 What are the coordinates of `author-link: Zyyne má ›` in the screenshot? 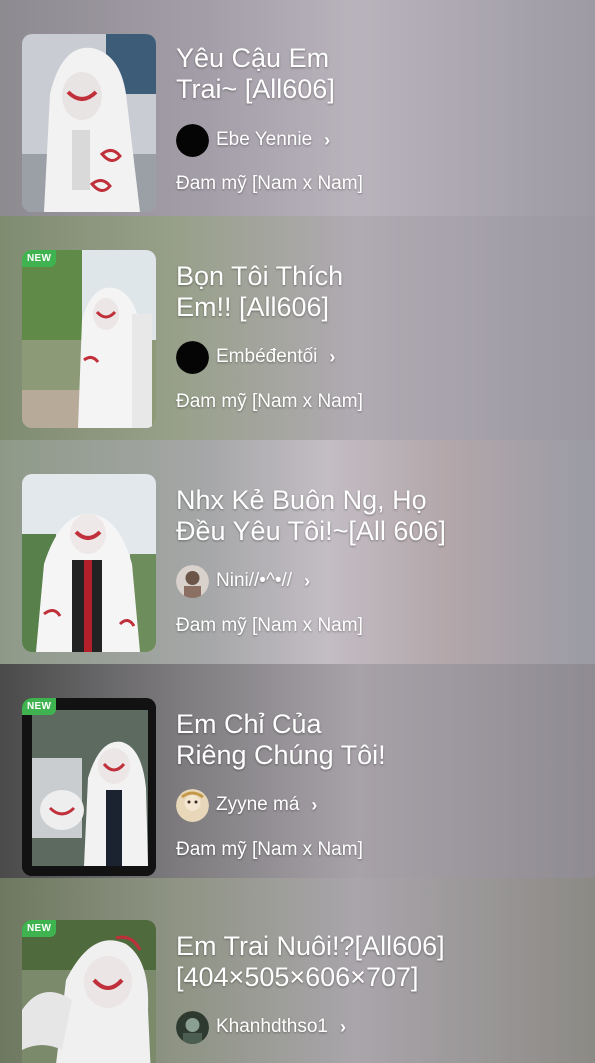 It's located at (246, 805).